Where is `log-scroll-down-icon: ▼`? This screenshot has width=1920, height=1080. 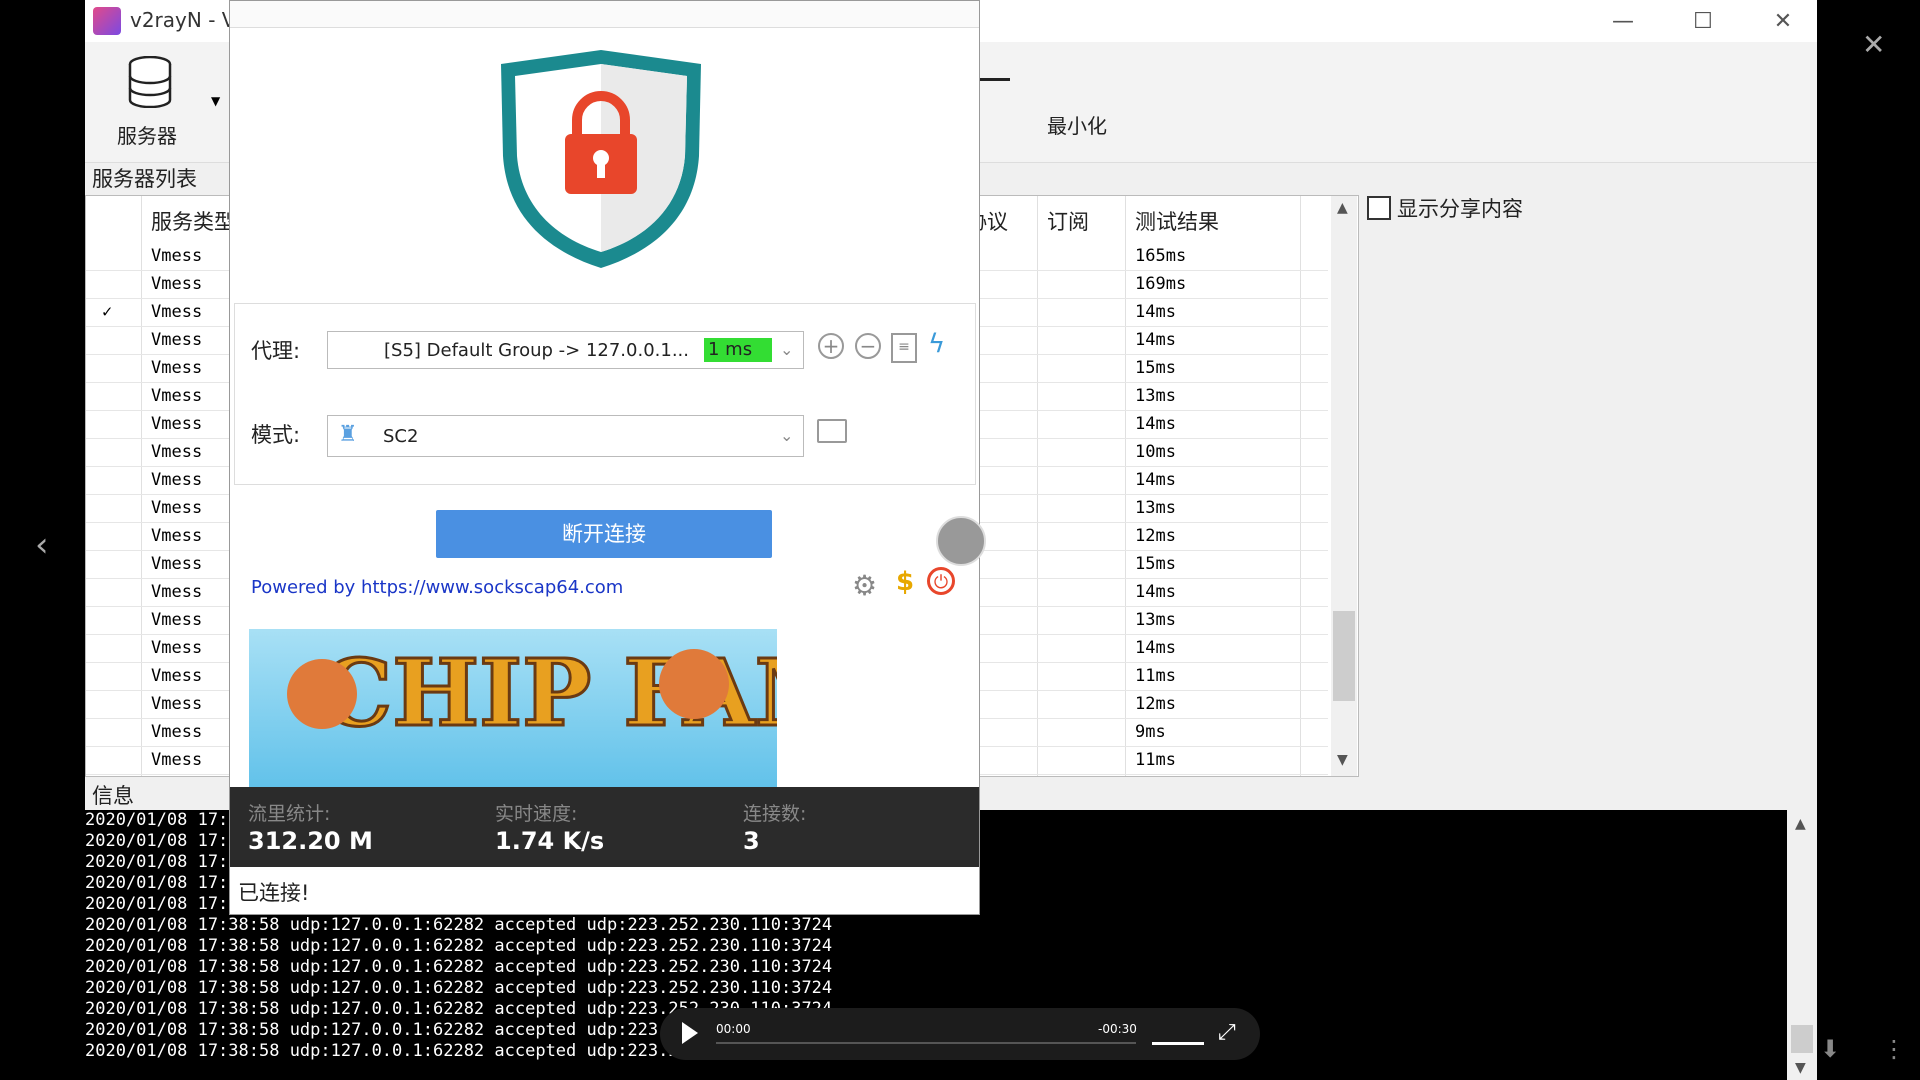
log-scroll-down-icon: ▼ is located at coordinates (1800, 1068).